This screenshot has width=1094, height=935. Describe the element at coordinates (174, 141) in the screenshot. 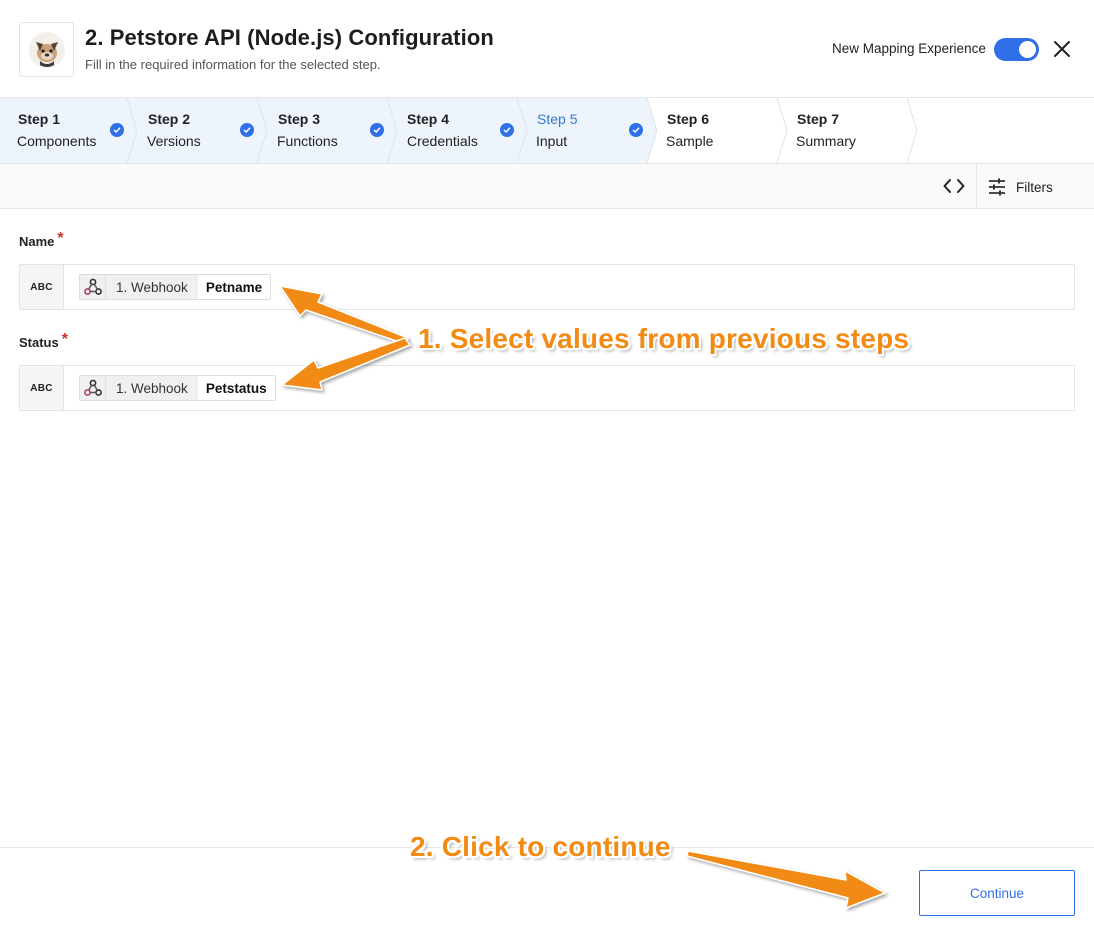

I see `step-name: Versions` at that location.